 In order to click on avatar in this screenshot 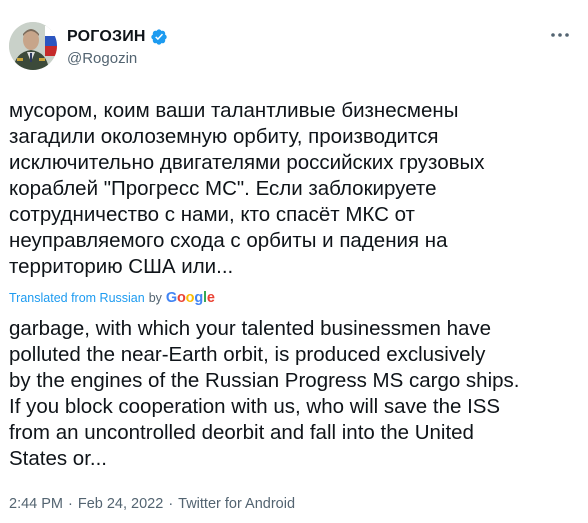, I will do `click(33, 46)`.